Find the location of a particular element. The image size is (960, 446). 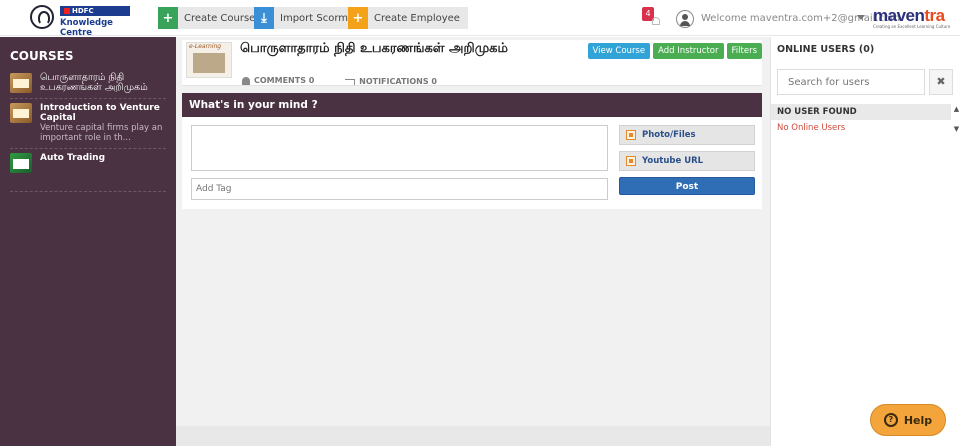

photo-files-label: Photo/Files is located at coordinates (669, 135).